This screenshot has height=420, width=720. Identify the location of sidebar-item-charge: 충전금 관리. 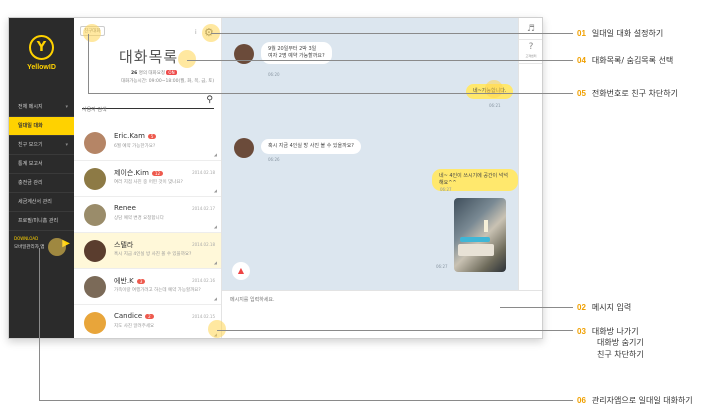
(41, 183).